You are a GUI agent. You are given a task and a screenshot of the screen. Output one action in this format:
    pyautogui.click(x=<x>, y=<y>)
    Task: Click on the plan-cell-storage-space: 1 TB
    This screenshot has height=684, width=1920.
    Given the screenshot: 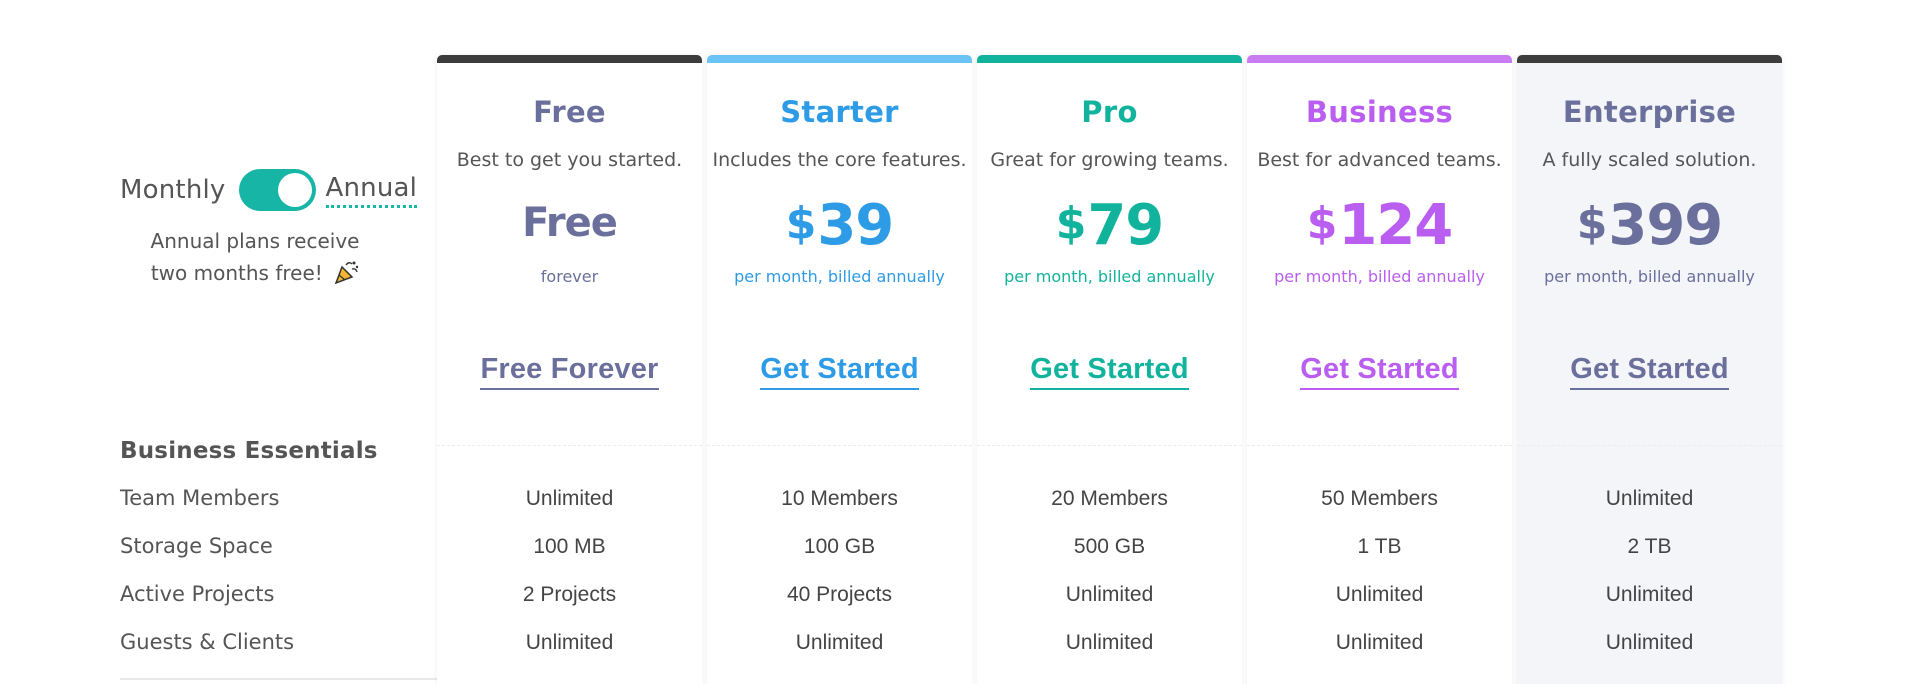 What is the action you would take?
    pyautogui.click(x=1379, y=546)
    